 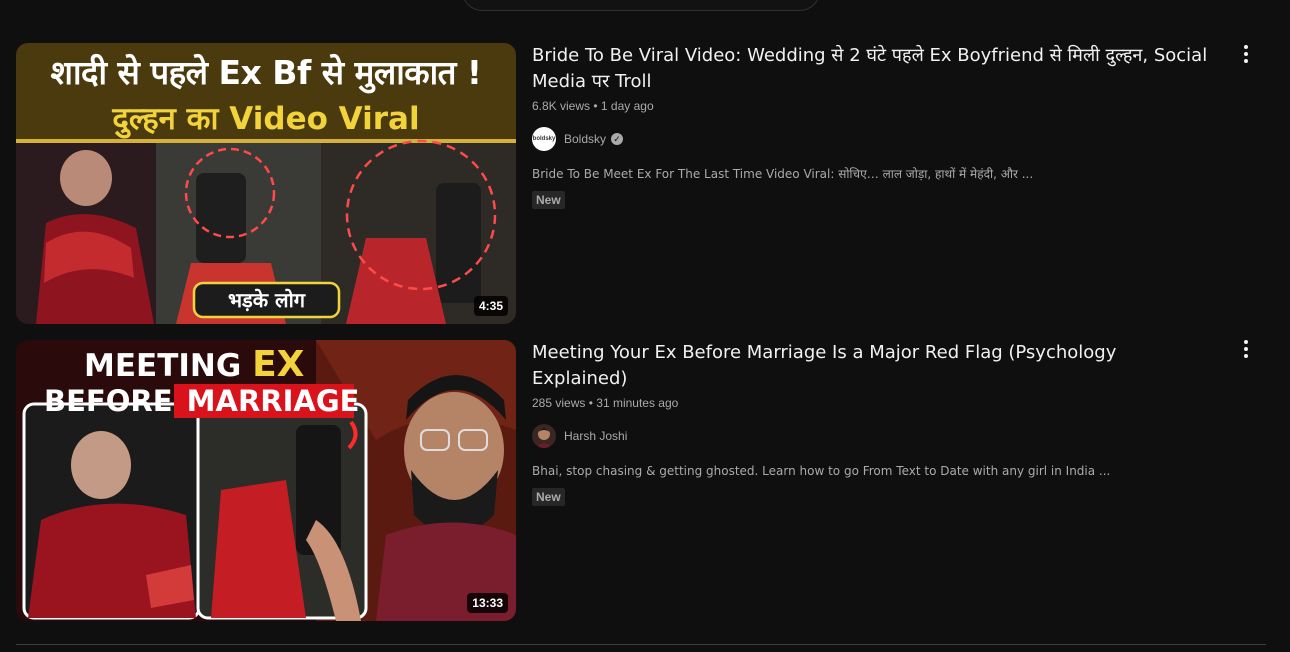 What do you see at coordinates (163, 366) in the screenshot?
I see `thumbnail-word-meeting: MEETING` at bounding box center [163, 366].